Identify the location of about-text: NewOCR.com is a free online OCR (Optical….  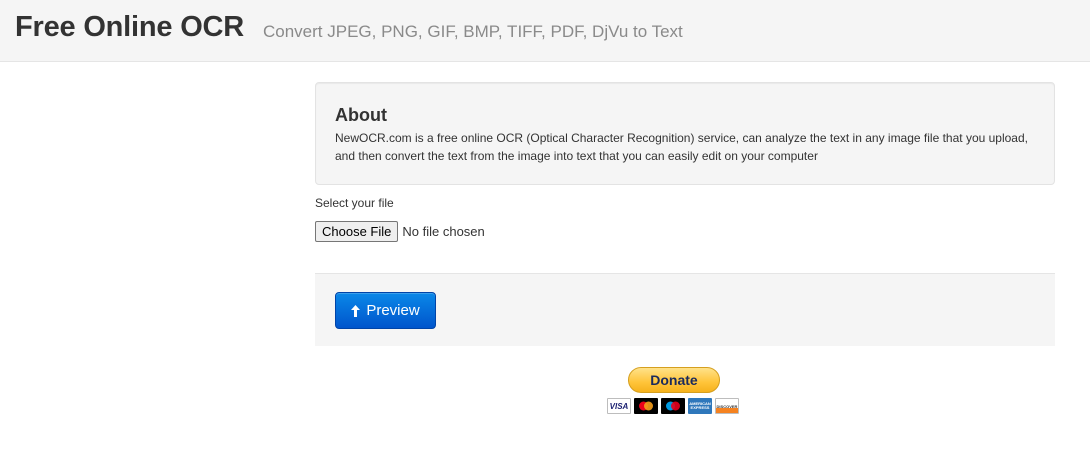
(681, 147).